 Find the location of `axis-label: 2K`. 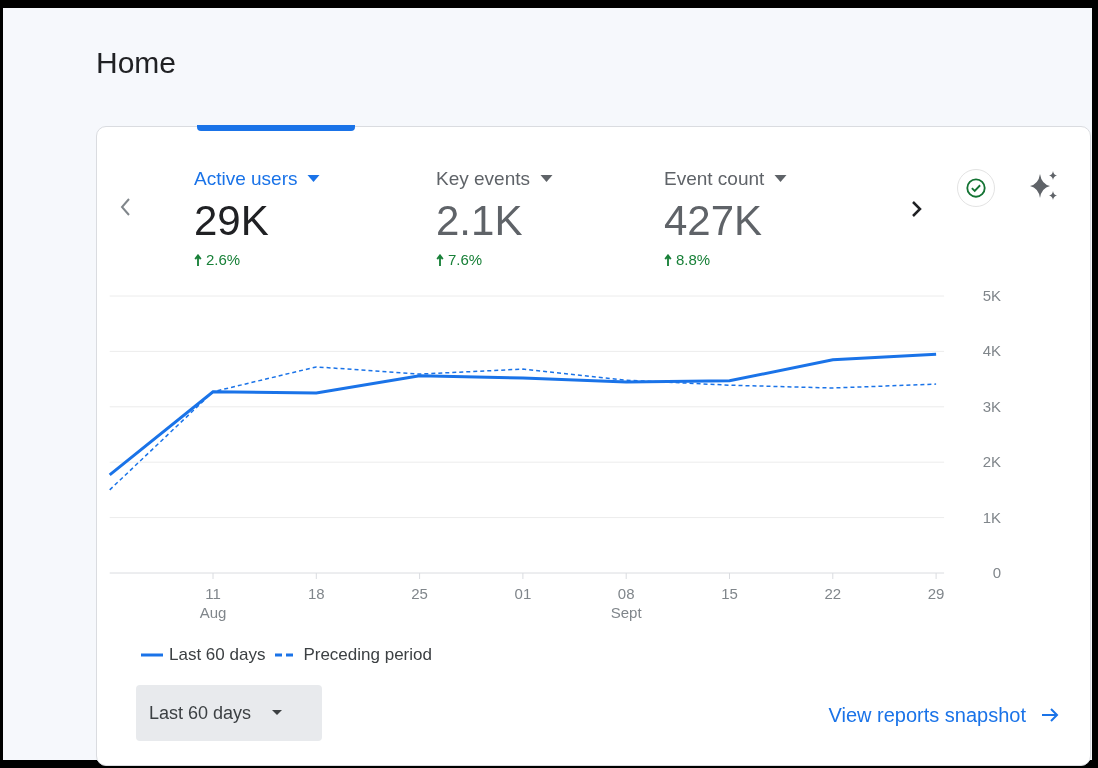

axis-label: 2K is located at coordinates (991, 462).